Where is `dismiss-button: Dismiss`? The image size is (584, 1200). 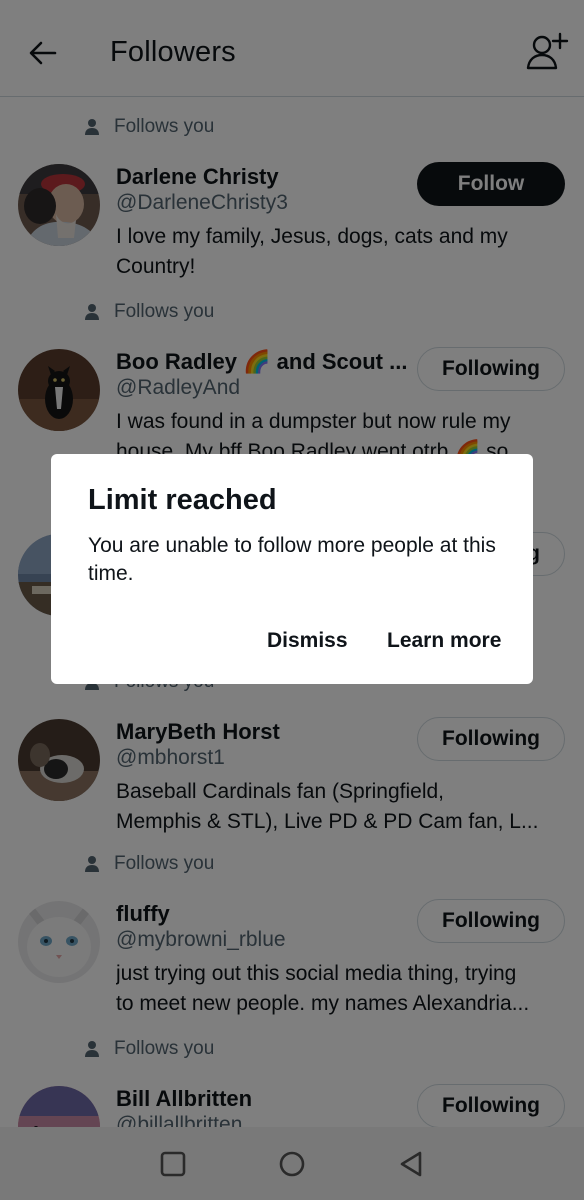 dismiss-button: Dismiss is located at coordinates (307, 641).